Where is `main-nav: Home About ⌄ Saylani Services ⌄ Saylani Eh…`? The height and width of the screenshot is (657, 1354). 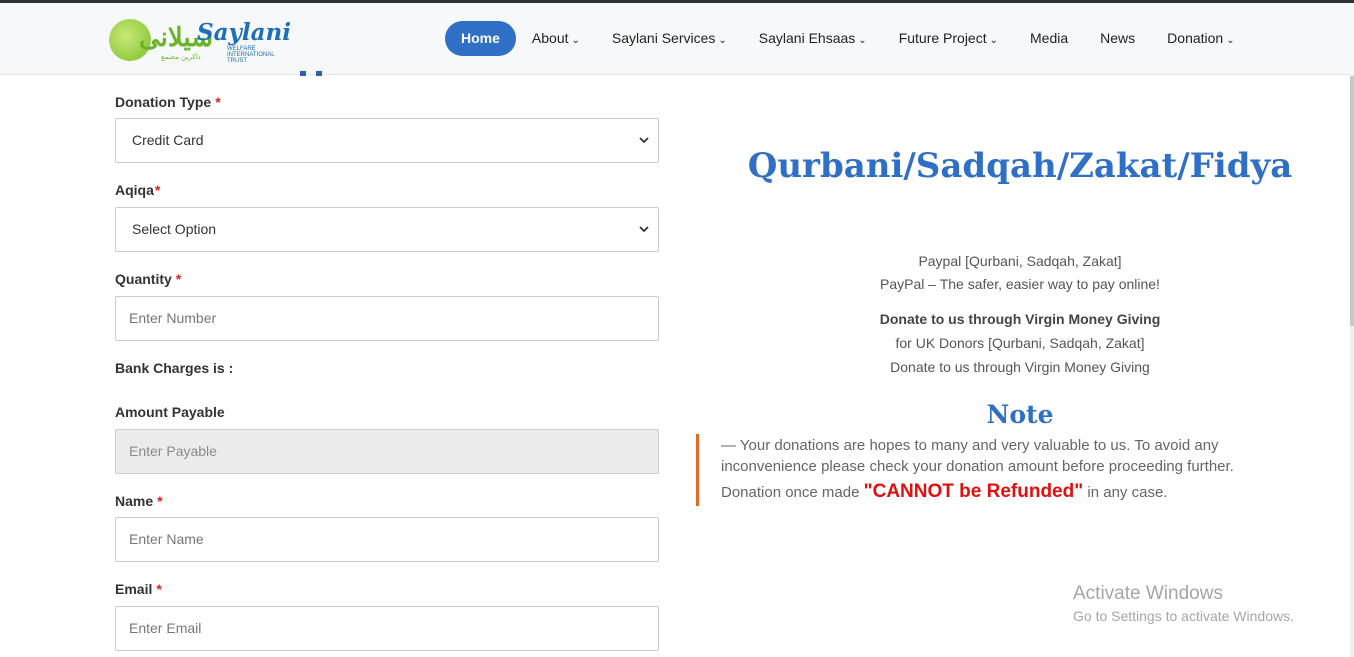 main-nav: Home About ⌄ Saylani Services ⌄ Saylani Eh… is located at coordinates (848, 38).